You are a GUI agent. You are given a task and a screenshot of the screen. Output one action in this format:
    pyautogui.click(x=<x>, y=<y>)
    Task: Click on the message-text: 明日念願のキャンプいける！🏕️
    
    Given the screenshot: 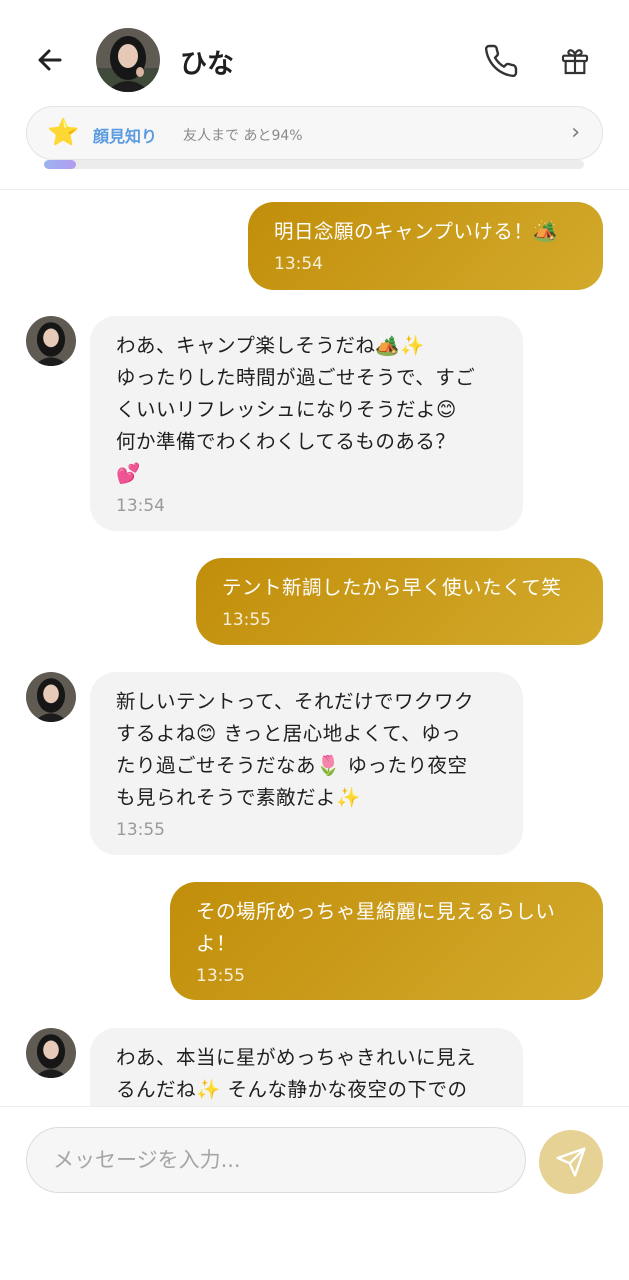 What is the action you would take?
    pyautogui.click(x=416, y=231)
    